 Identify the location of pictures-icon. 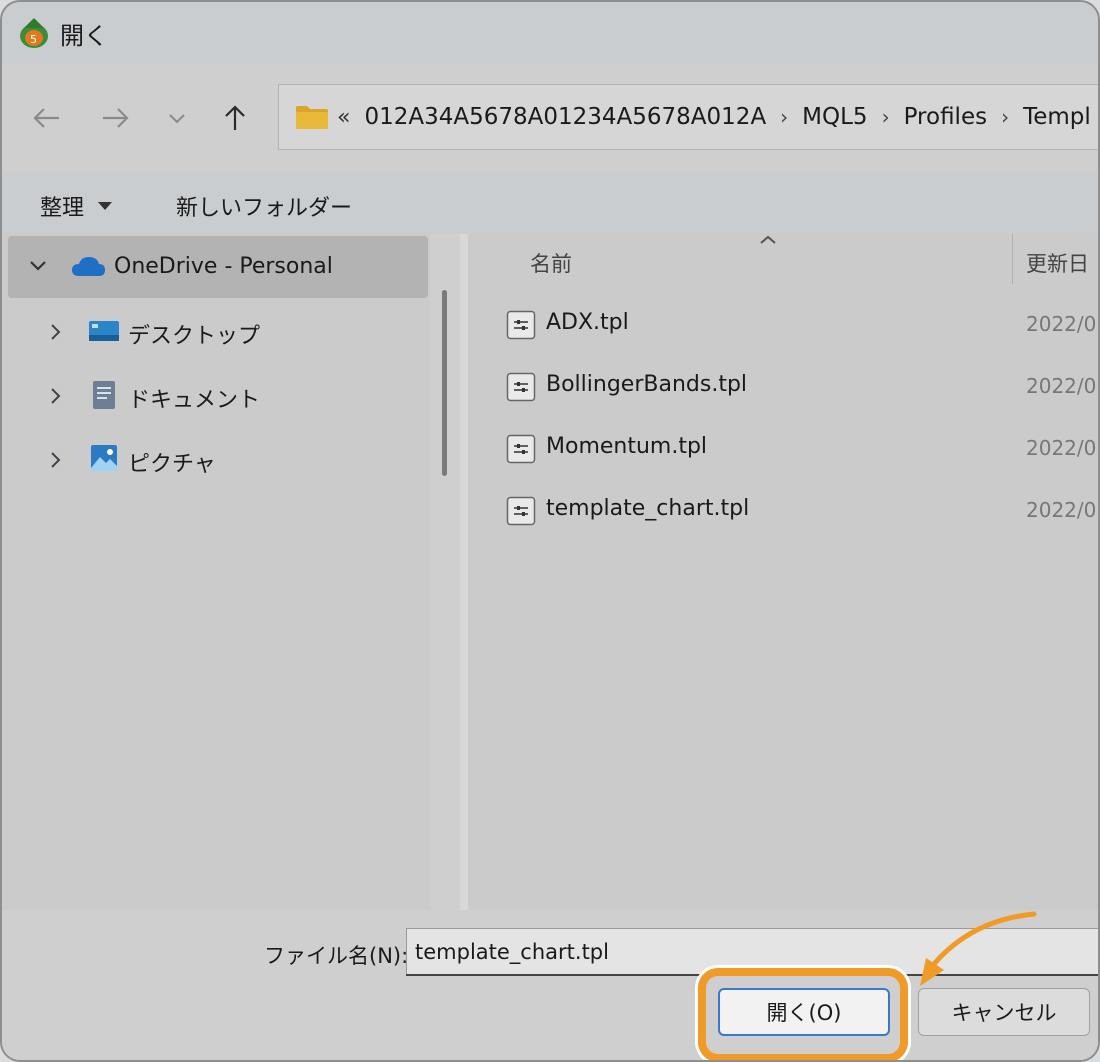
(104, 458).